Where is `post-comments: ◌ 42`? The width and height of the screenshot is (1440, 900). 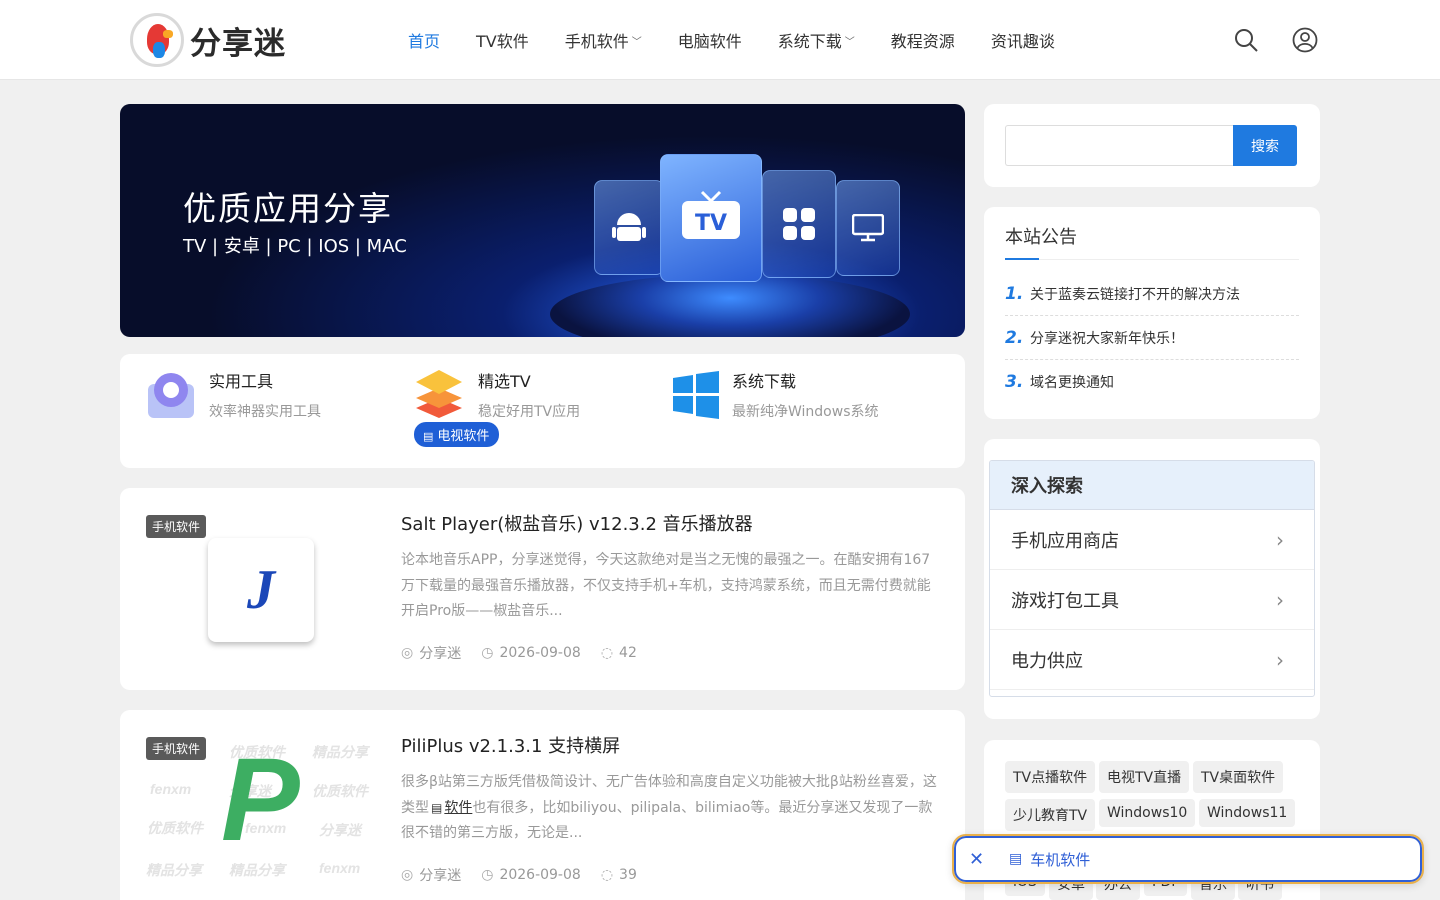 post-comments: ◌ 42 is located at coordinates (619, 653).